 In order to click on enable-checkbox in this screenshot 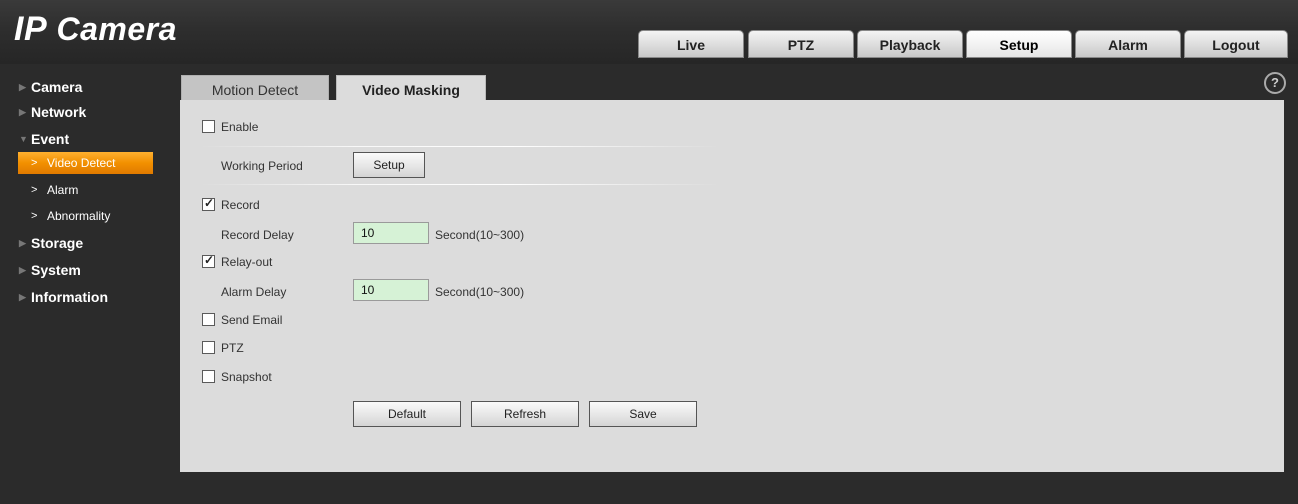, I will do `click(208, 126)`.